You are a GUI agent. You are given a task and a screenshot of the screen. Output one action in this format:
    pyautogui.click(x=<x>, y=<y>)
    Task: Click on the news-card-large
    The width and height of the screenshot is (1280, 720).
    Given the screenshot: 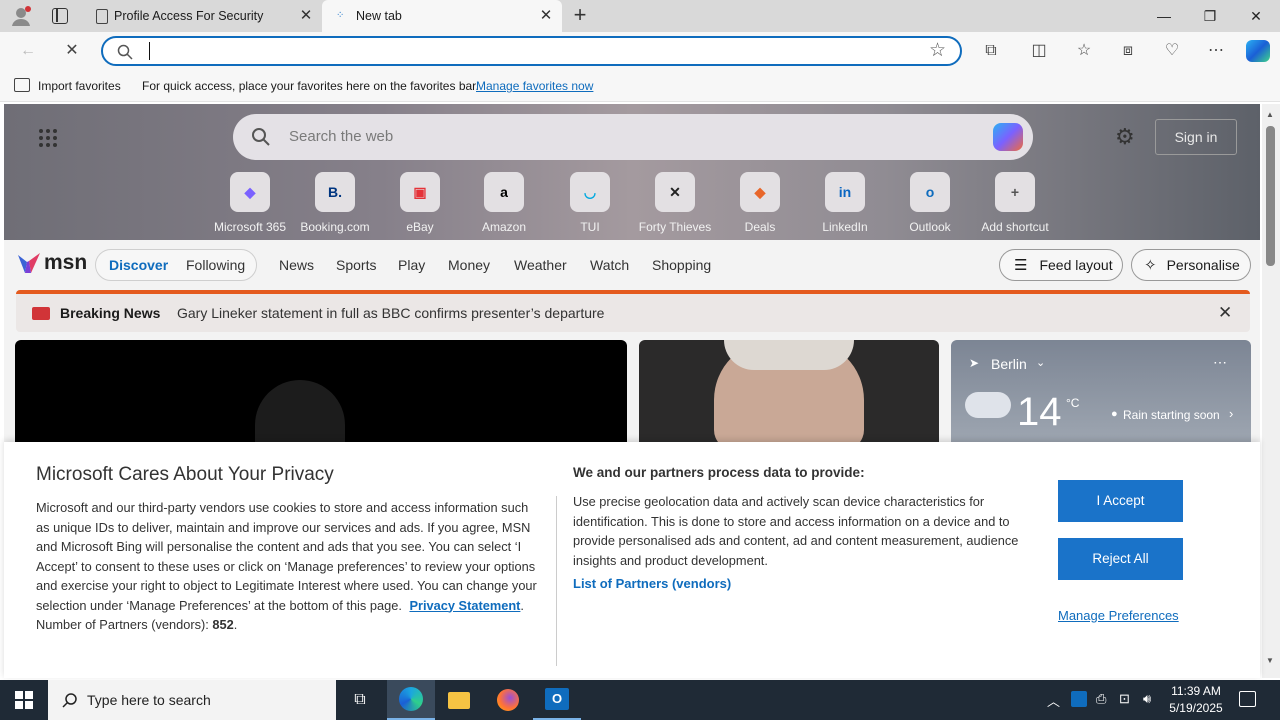 What is the action you would take?
    pyautogui.click(x=321, y=391)
    